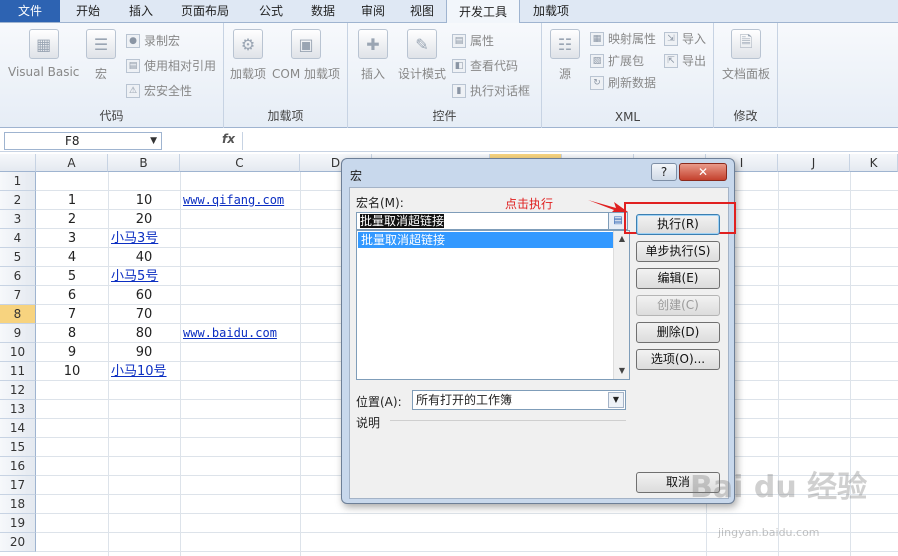  I want to click on relative-ref-icon: ▤, so click(133, 65).